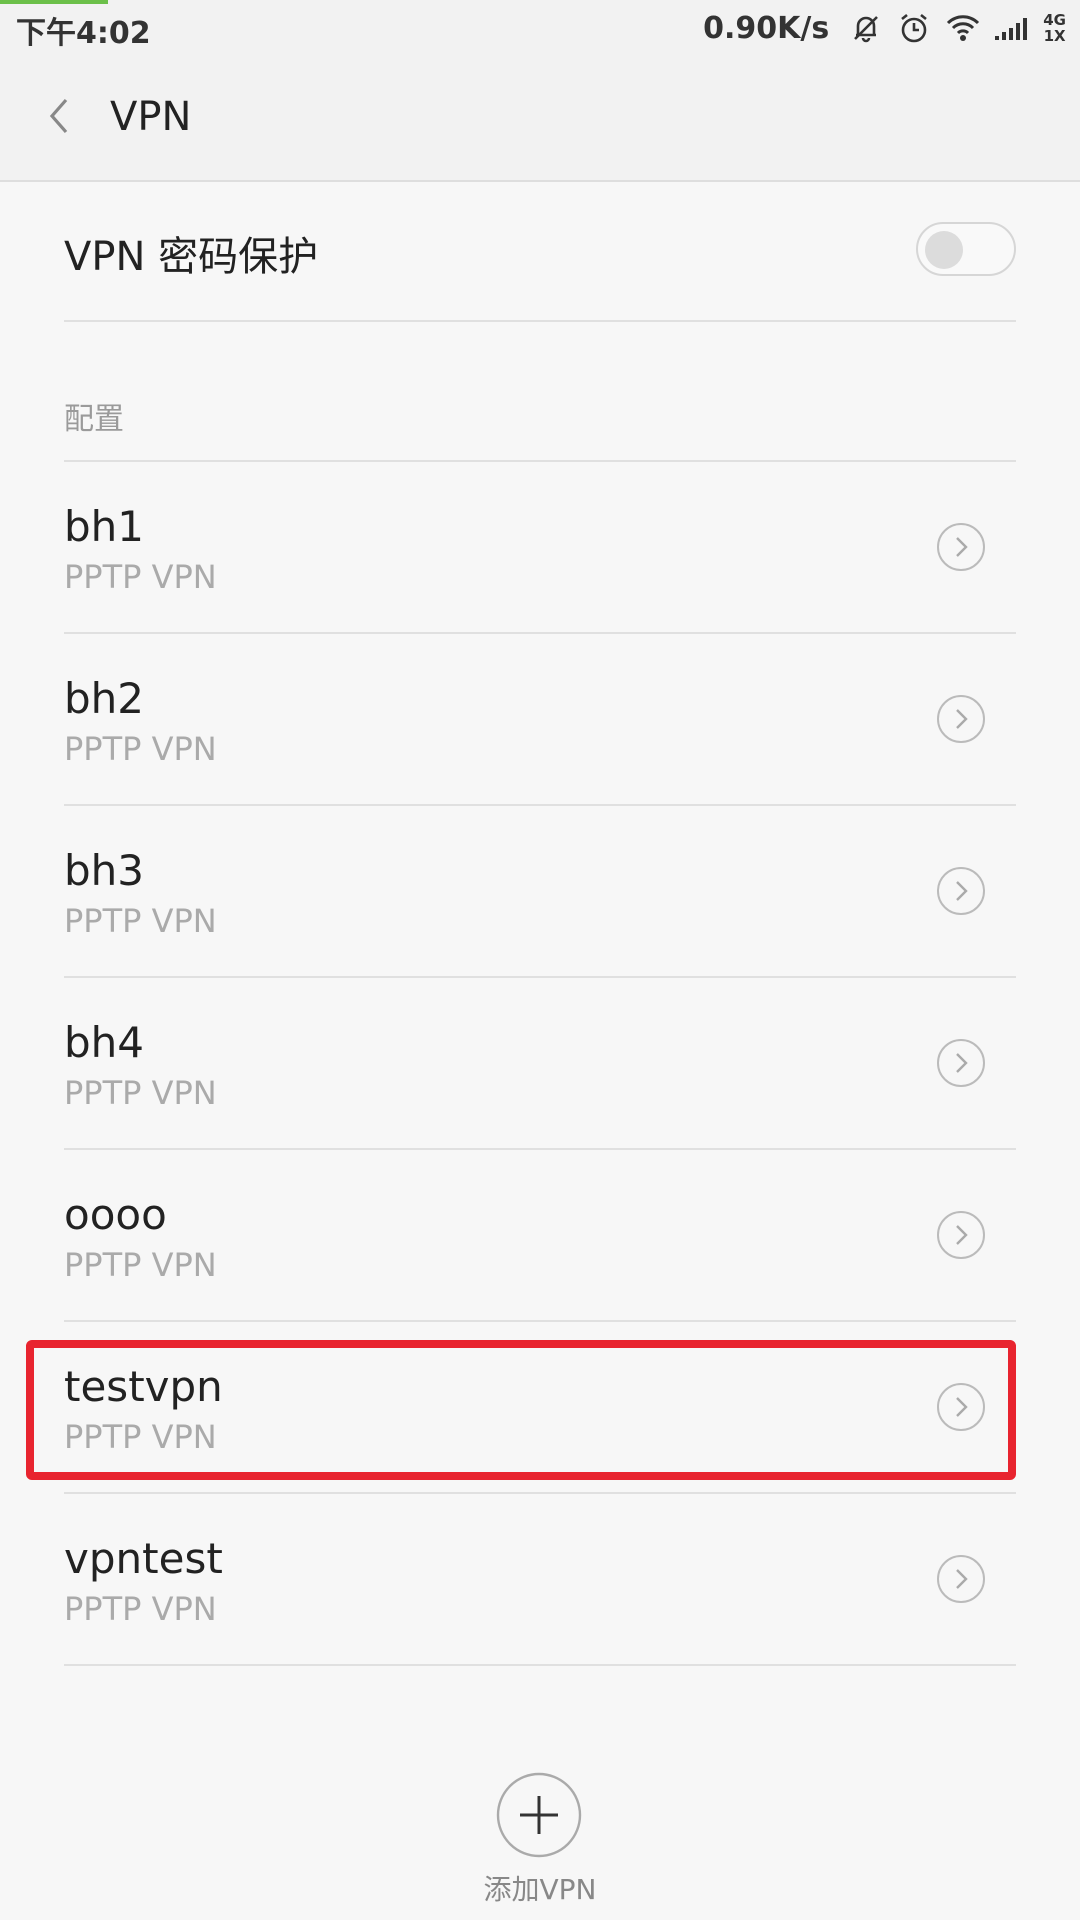 This screenshot has height=1920, width=1080. What do you see at coordinates (104, 526) in the screenshot?
I see `vpn-name: bh1` at bounding box center [104, 526].